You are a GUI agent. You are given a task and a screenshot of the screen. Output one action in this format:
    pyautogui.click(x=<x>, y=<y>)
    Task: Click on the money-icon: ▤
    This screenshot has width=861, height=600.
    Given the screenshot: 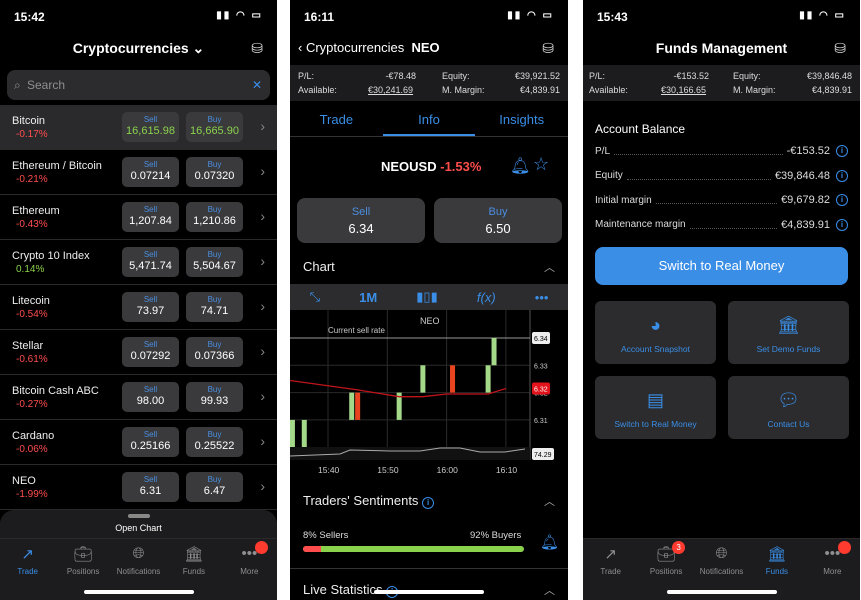 What is the action you would take?
    pyautogui.click(x=655, y=400)
    